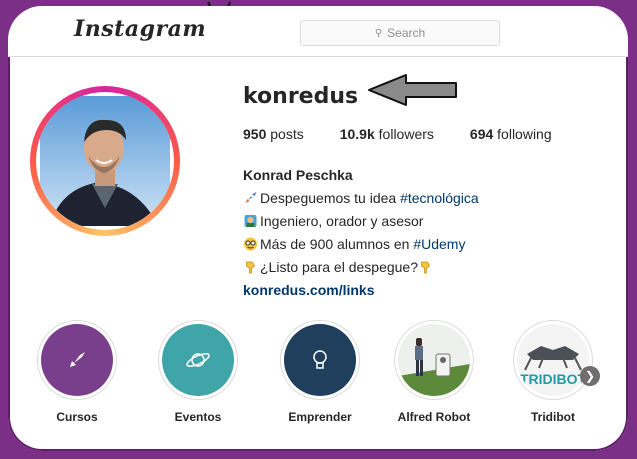 The height and width of the screenshot is (459, 637). I want to click on search-icon: ⚲, so click(378, 33).